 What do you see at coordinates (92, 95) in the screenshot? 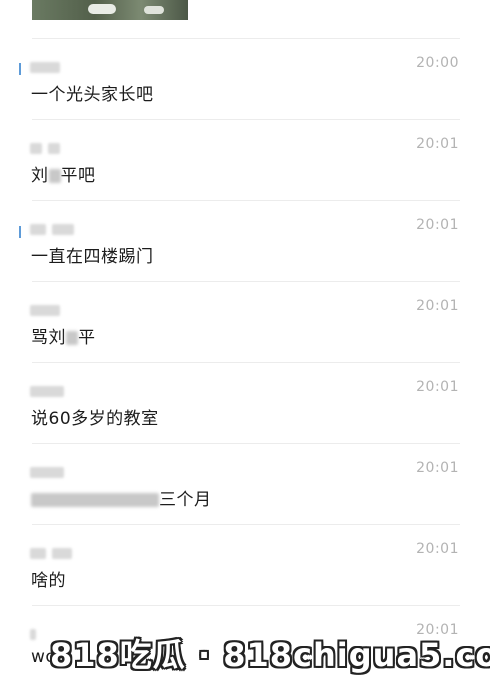
I see `message-text: 一个光头家长吧` at bounding box center [92, 95].